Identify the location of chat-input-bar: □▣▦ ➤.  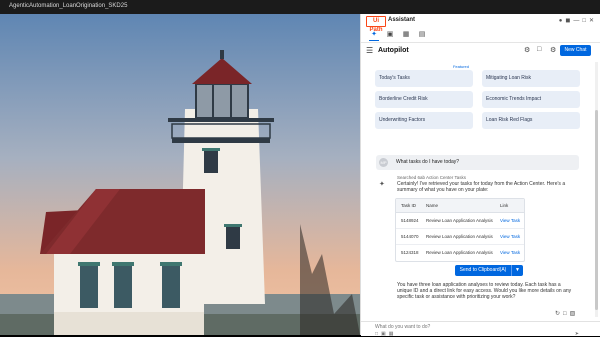
(480, 329).